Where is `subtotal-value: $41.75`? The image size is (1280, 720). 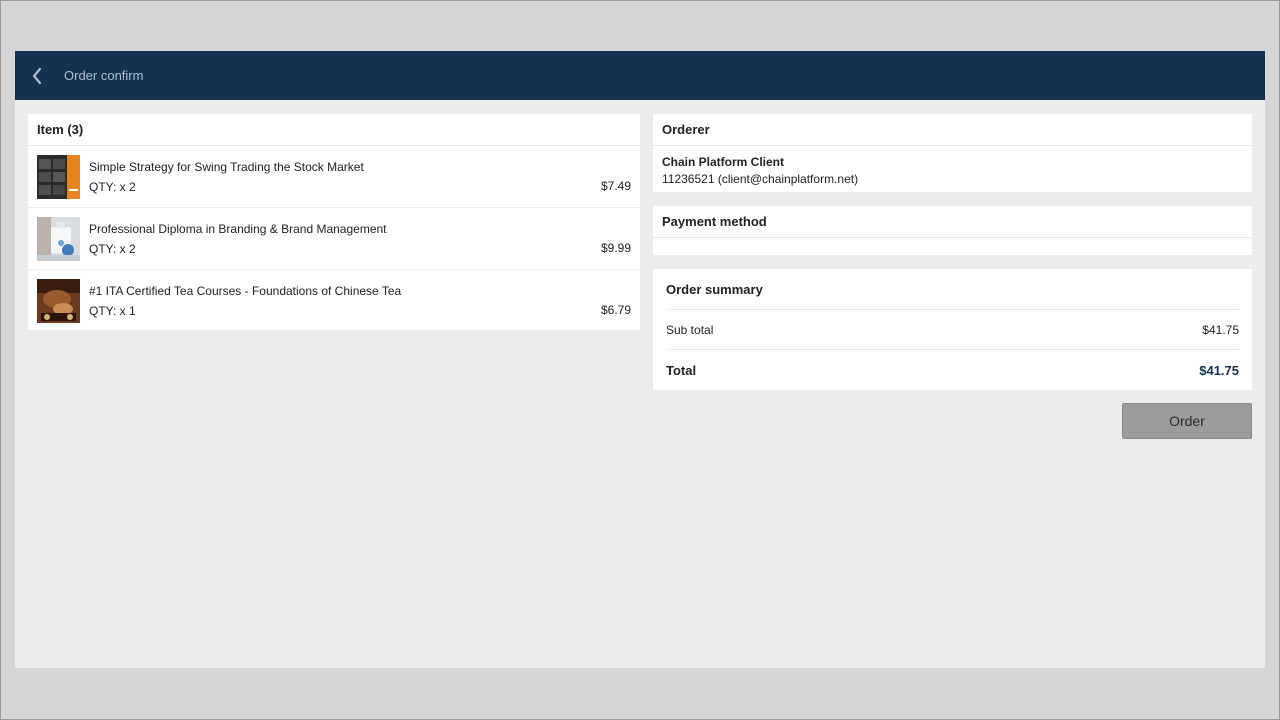 subtotal-value: $41.75 is located at coordinates (1220, 329).